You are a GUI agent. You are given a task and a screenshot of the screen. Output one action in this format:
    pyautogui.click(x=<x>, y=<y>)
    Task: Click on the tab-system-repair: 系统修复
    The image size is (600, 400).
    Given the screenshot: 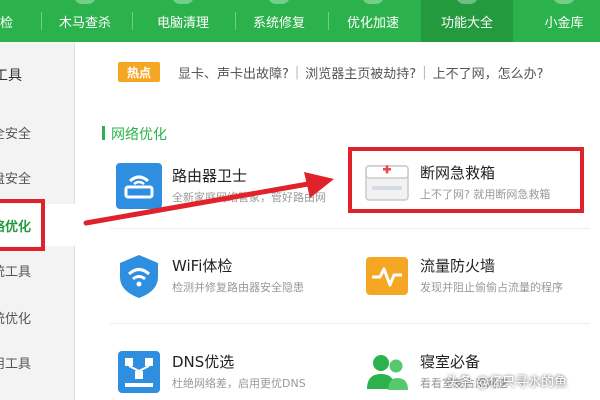 What is the action you would take?
    pyautogui.click(x=279, y=21)
    